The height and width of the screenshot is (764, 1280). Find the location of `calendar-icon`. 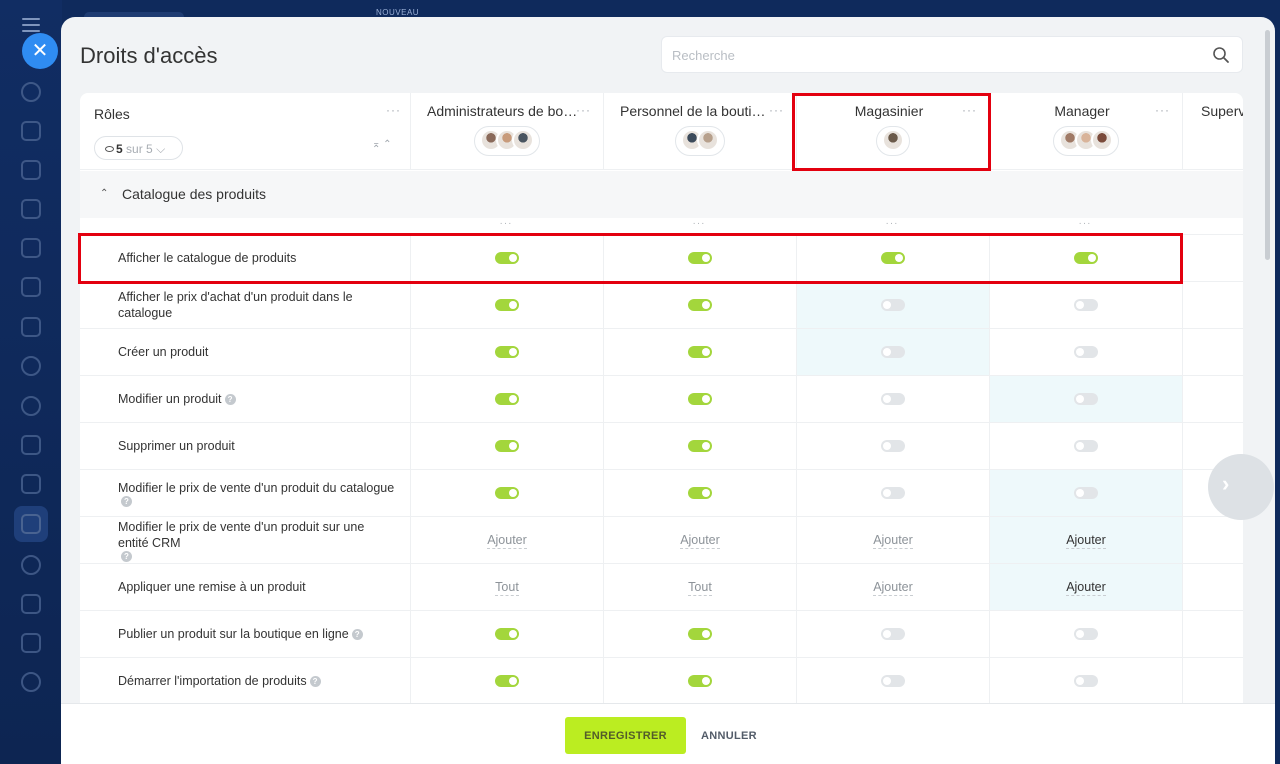

calendar-icon is located at coordinates (31, 209).